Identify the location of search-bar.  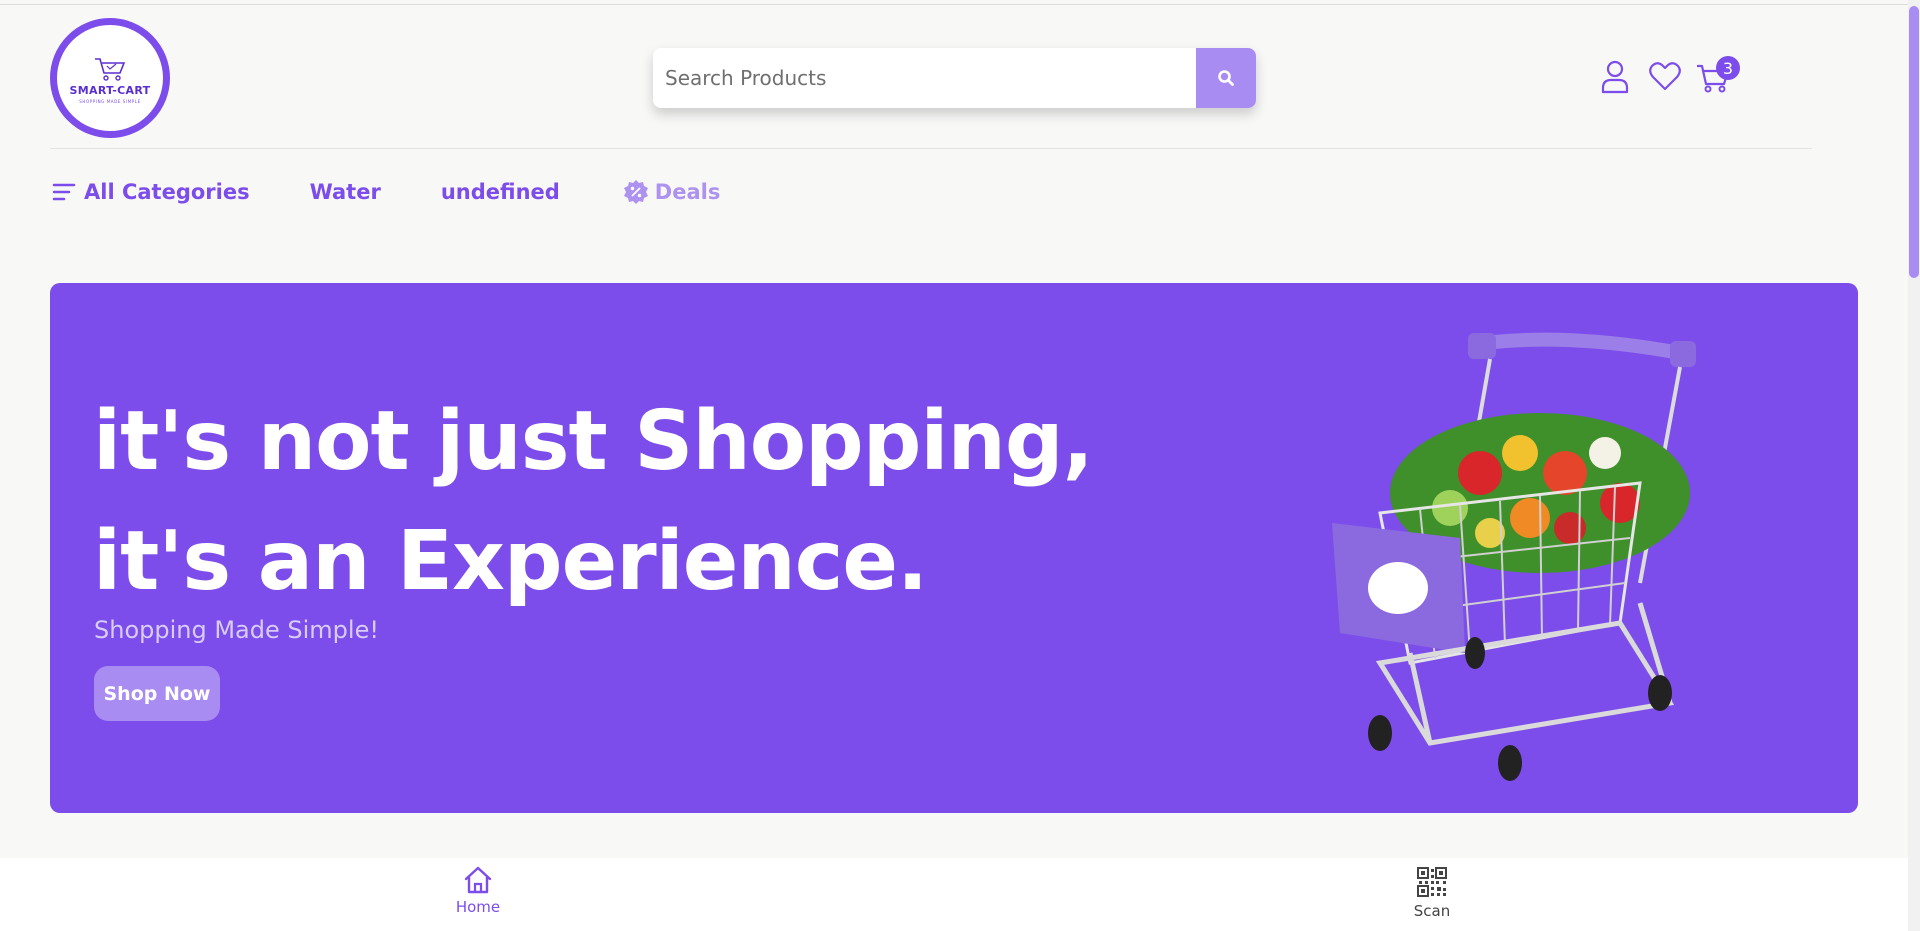
(954, 78).